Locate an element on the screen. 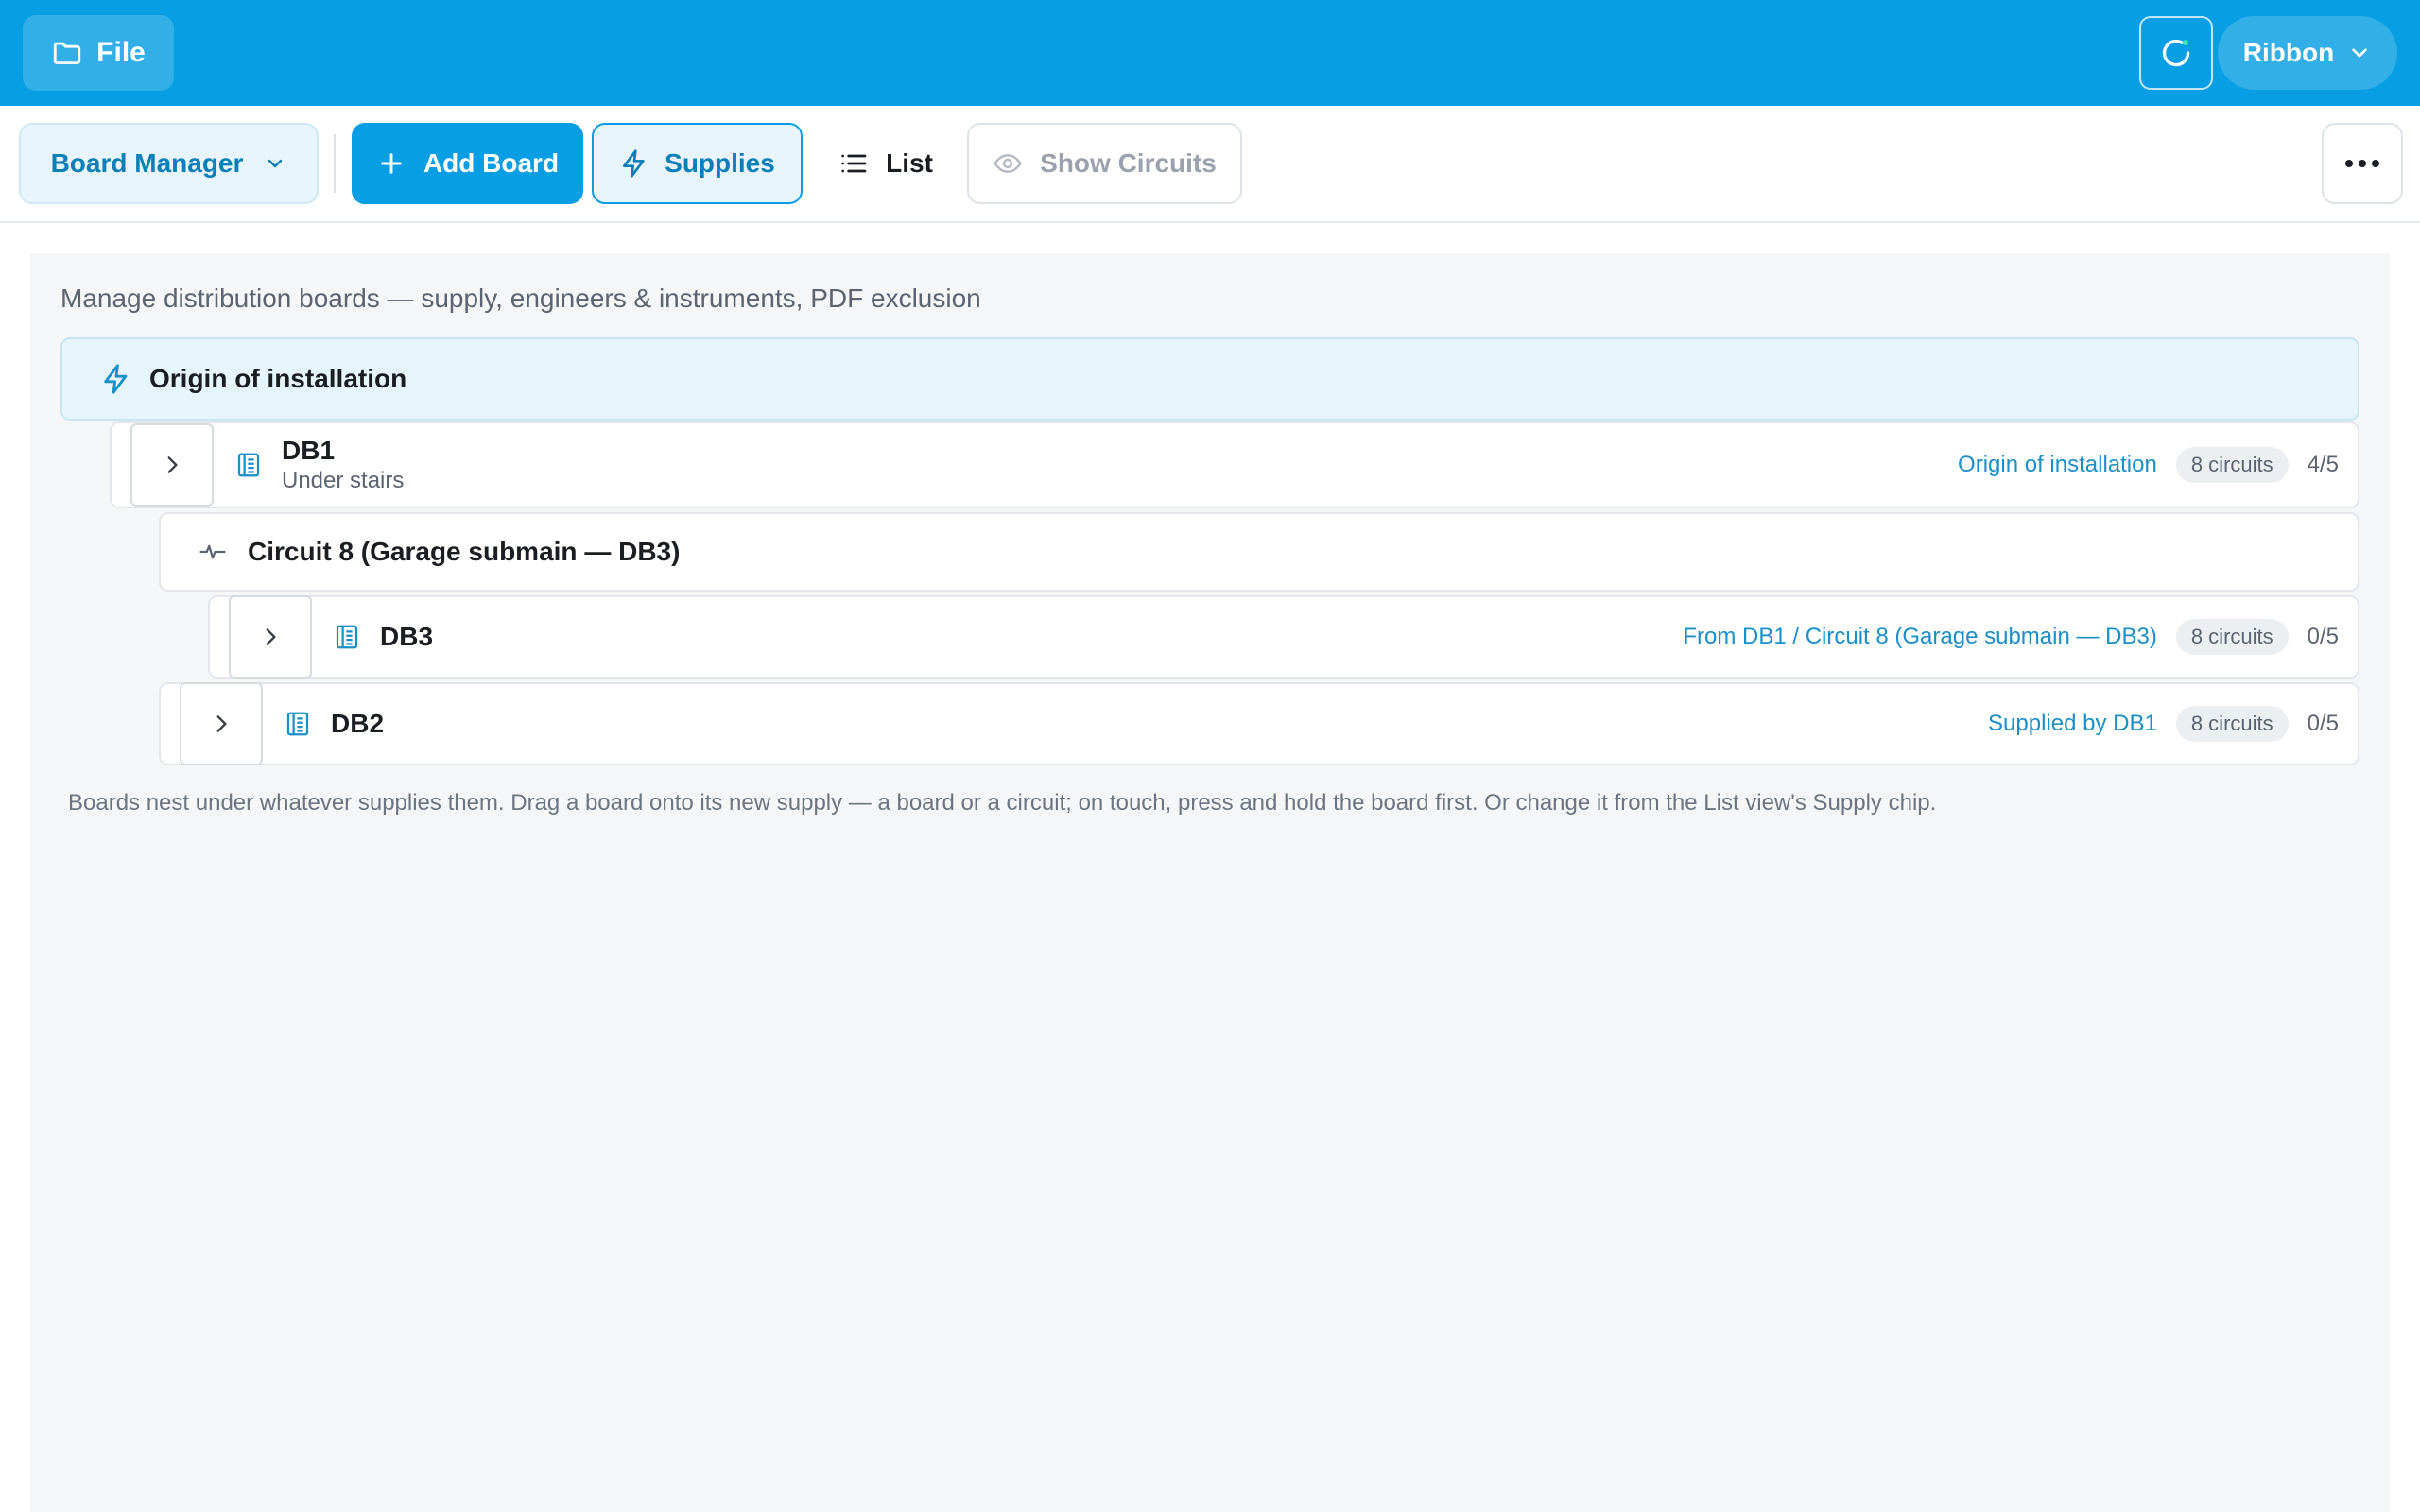 Image resolution: width=2420 pixels, height=1512 pixels. circuit-label: Circuit 8 (Garage submain — DB3) is located at coordinates (464, 551).